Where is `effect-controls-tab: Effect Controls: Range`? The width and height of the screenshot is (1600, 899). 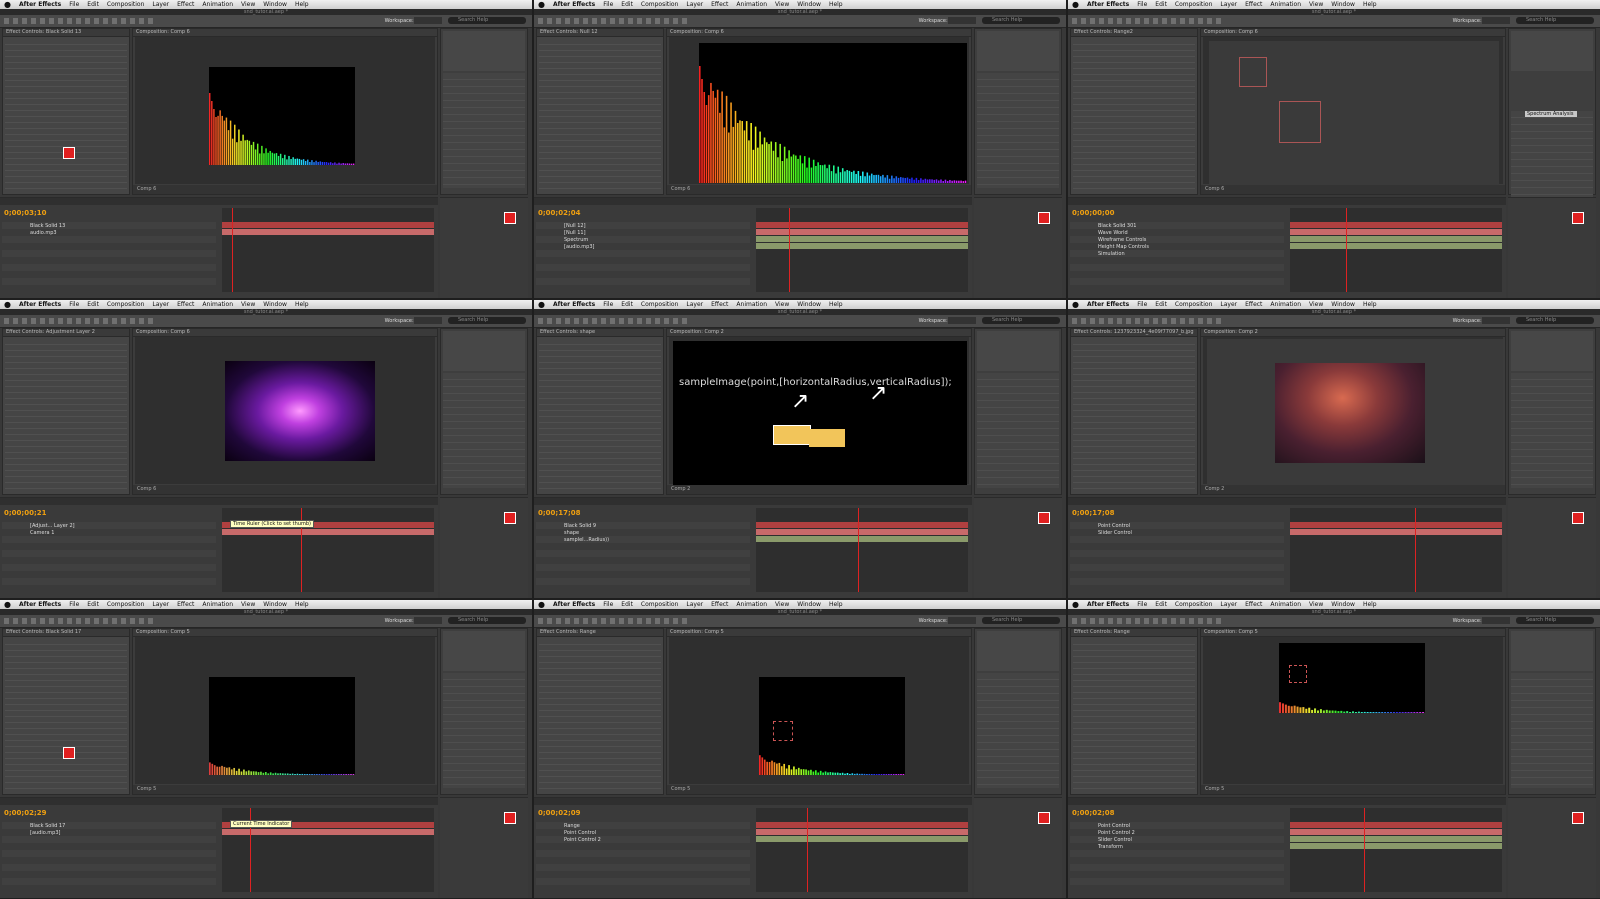 effect-controls-tab: Effect Controls: Range is located at coordinates (1134, 633).